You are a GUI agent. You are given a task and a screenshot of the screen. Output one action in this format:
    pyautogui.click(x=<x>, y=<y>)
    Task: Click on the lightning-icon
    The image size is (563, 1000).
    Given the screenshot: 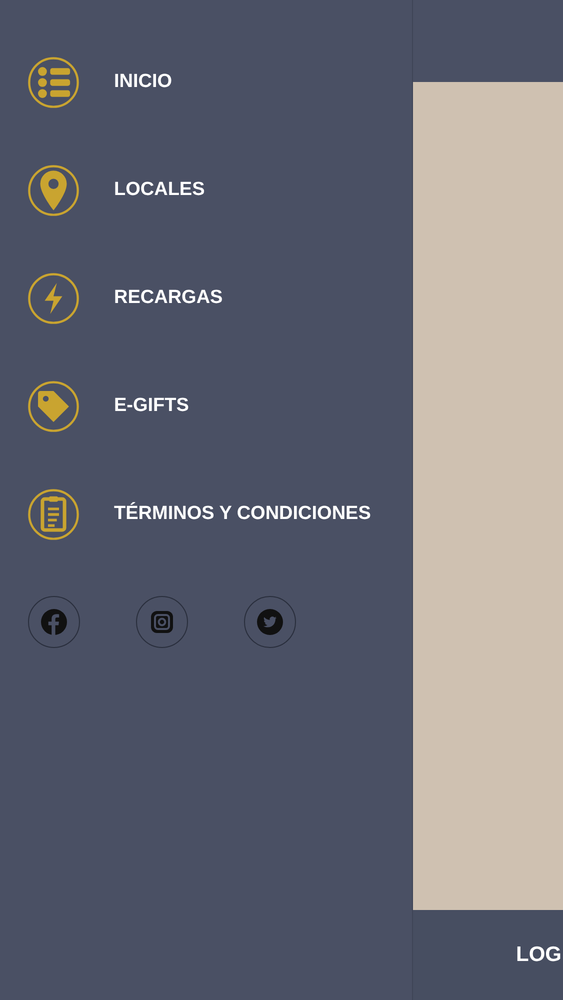 What is the action you would take?
    pyautogui.click(x=53, y=298)
    